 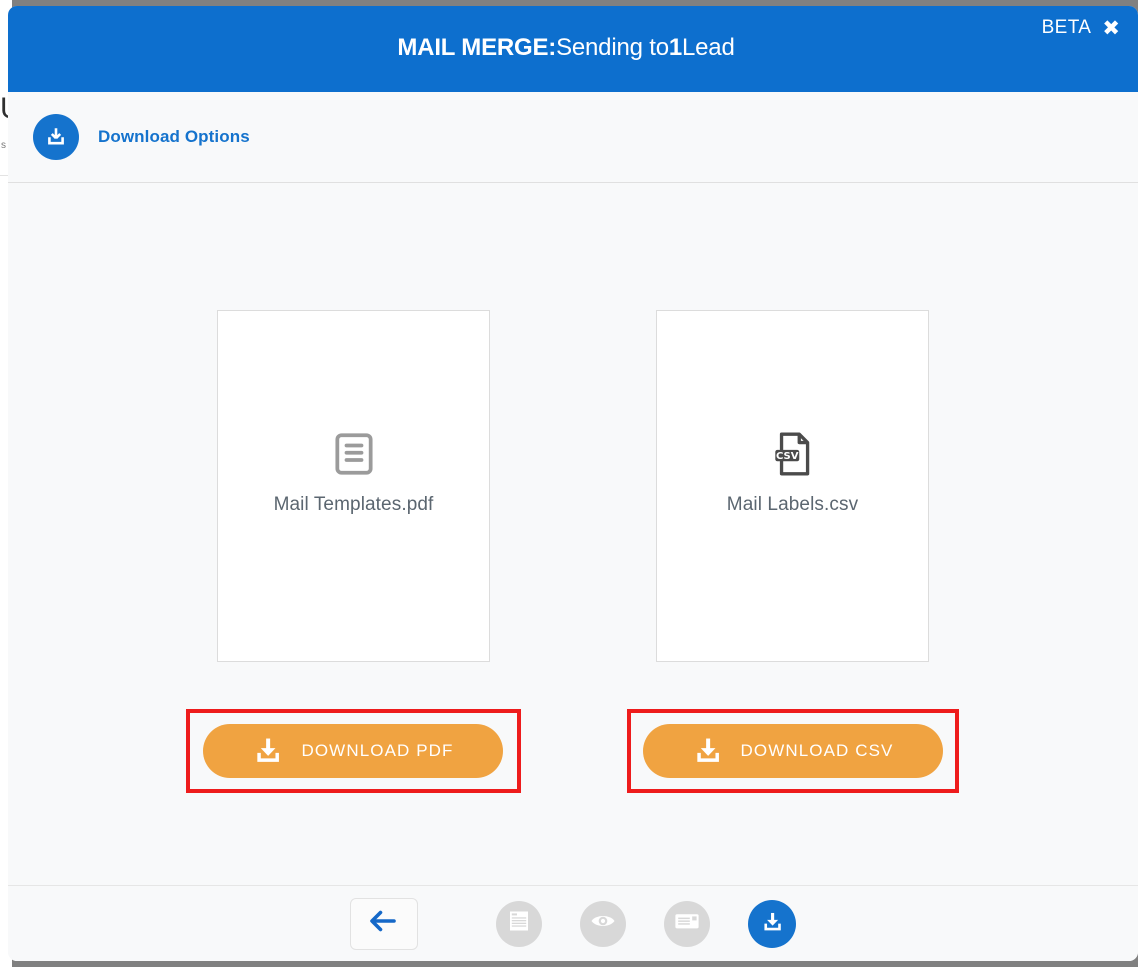 What do you see at coordinates (3, 145) in the screenshot?
I see `background-text-small: s` at bounding box center [3, 145].